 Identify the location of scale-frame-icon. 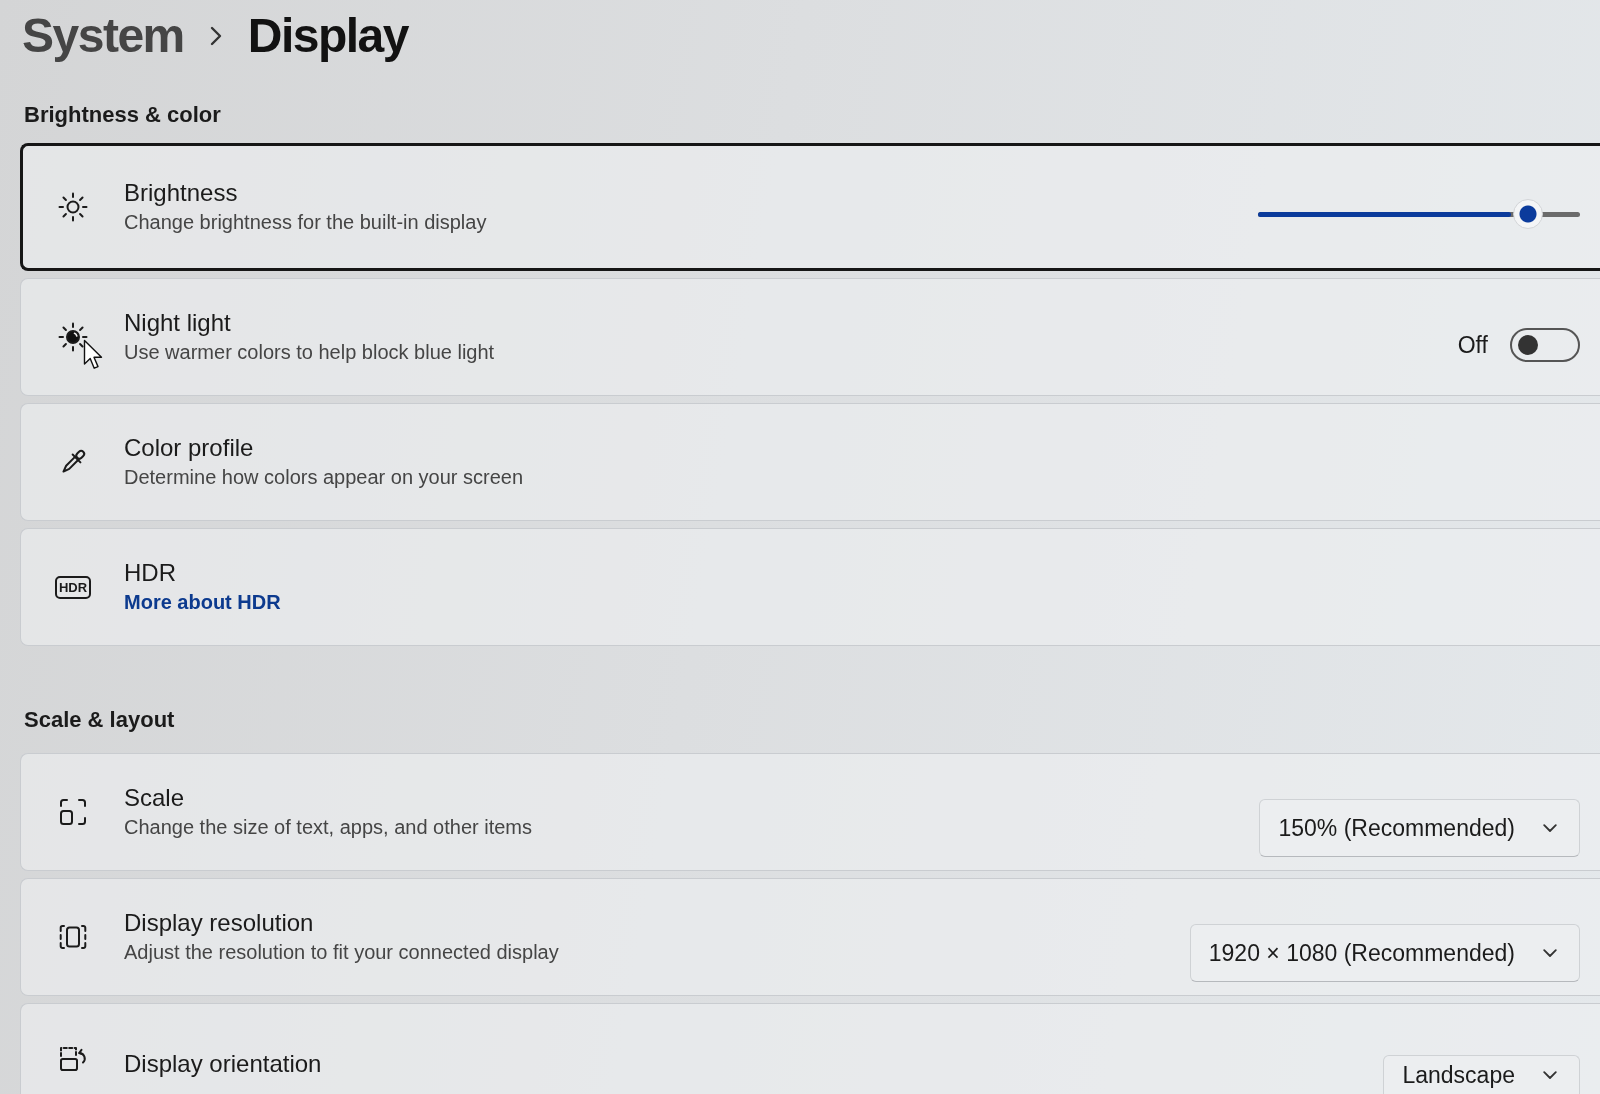
(73, 812).